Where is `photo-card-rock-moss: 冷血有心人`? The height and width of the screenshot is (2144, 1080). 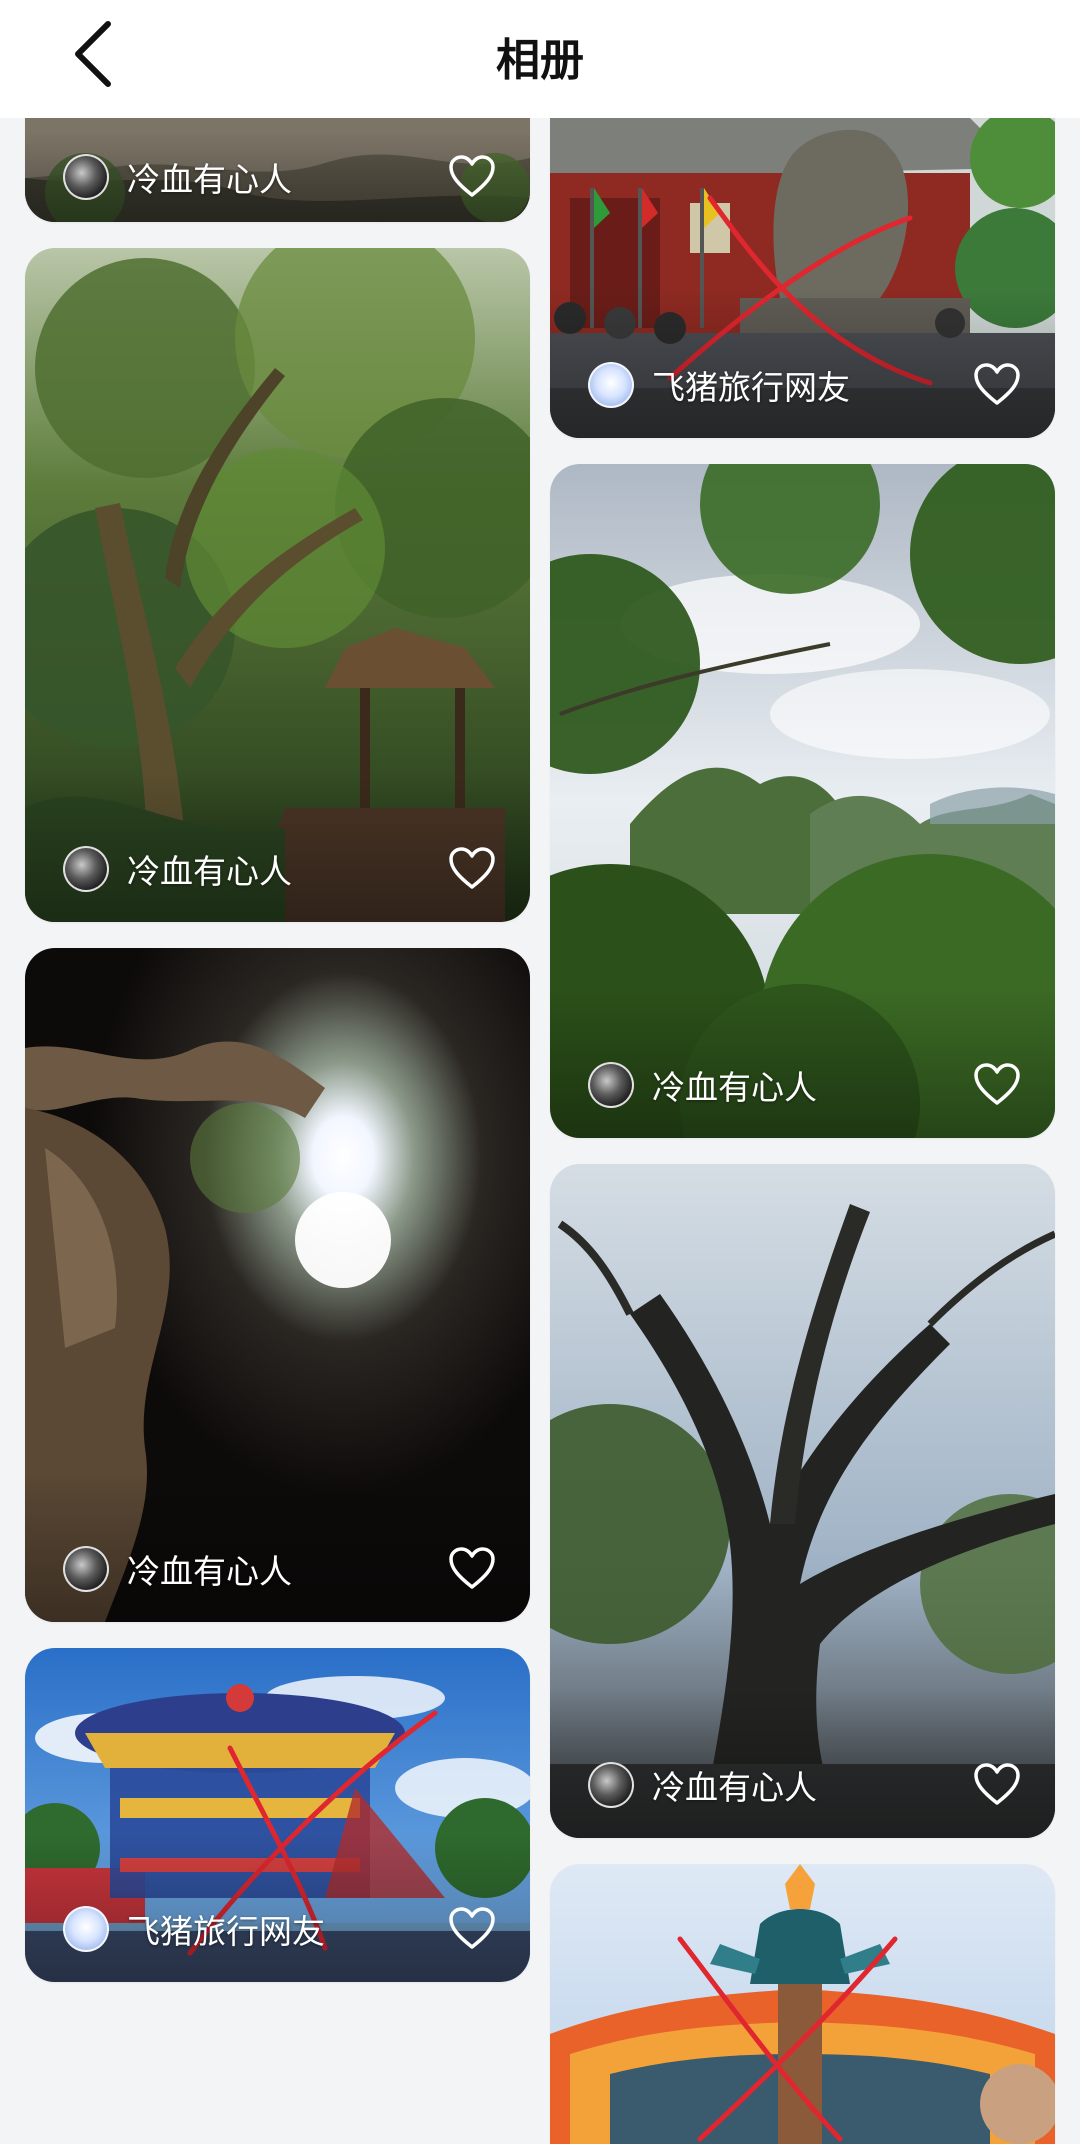 photo-card-rock-moss: 冷血有心人 is located at coordinates (277, 170).